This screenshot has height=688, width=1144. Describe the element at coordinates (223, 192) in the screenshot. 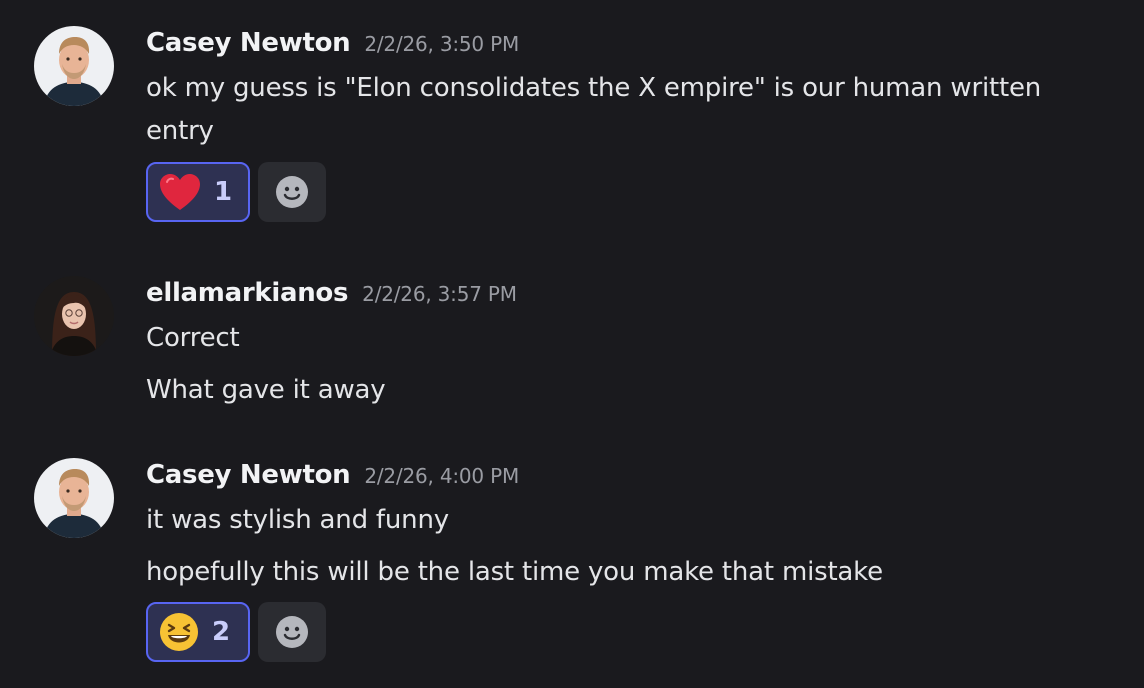

I see `reaction-count: 1` at that location.